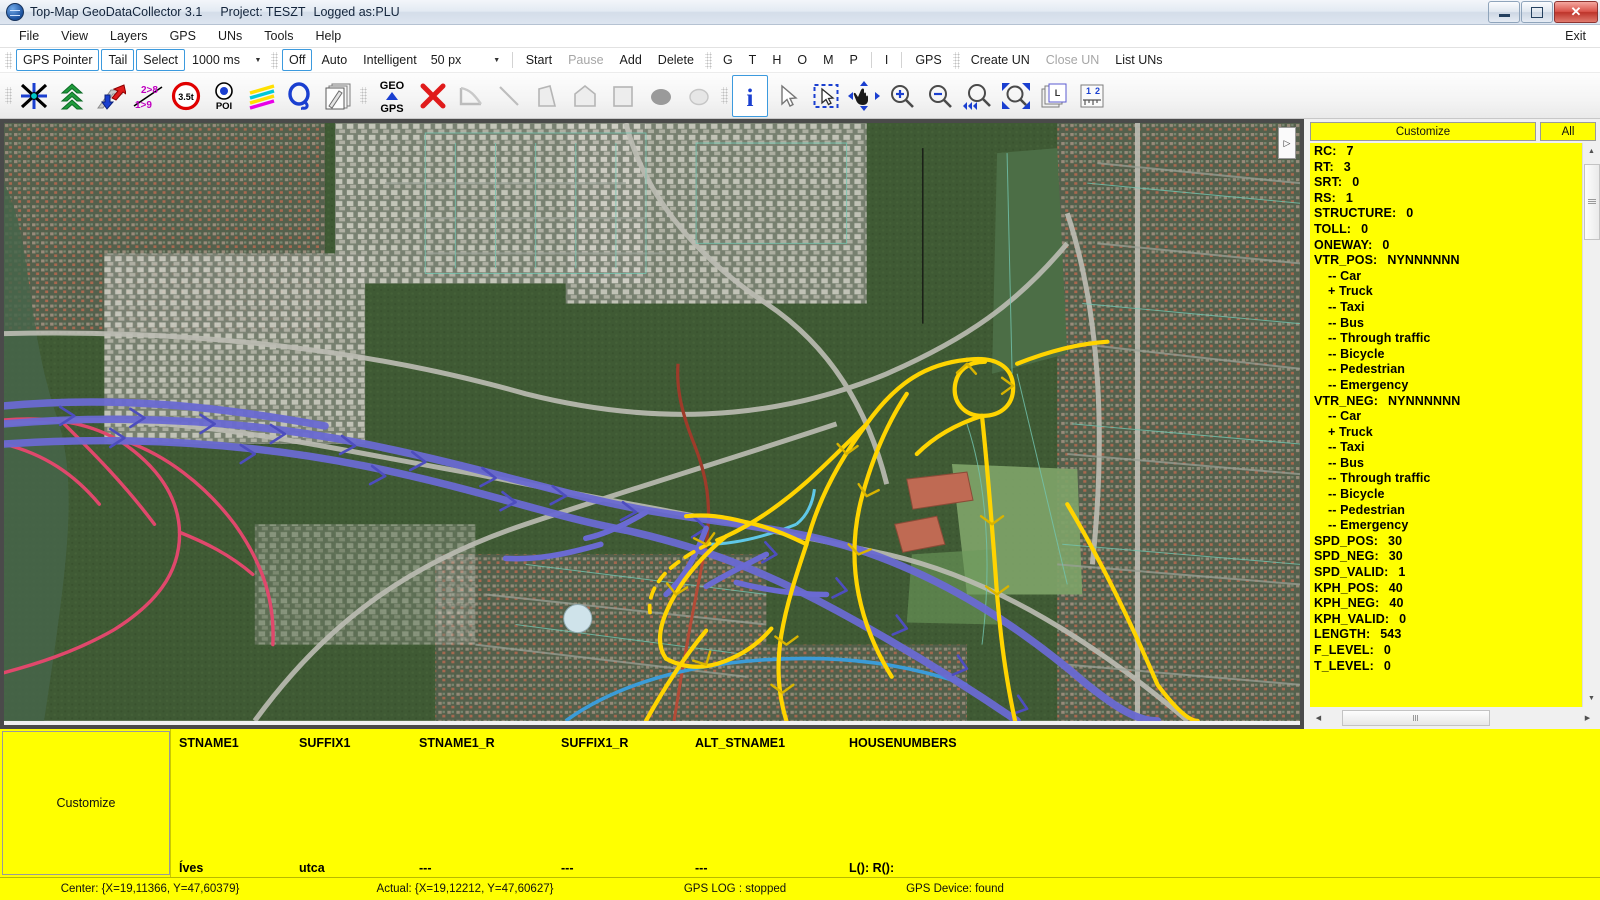 This screenshot has height=900, width=1600. What do you see at coordinates (471, 96) in the screenshot?
I see `polyline-icon` at bounding box center [471, 96].